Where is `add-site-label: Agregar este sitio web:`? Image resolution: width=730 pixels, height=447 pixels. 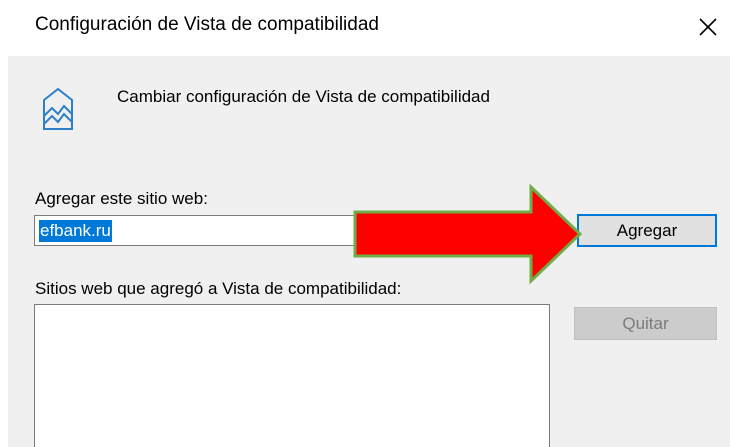
add-site-label: Agregar este sitio web: is located at coordinates (121, 198).